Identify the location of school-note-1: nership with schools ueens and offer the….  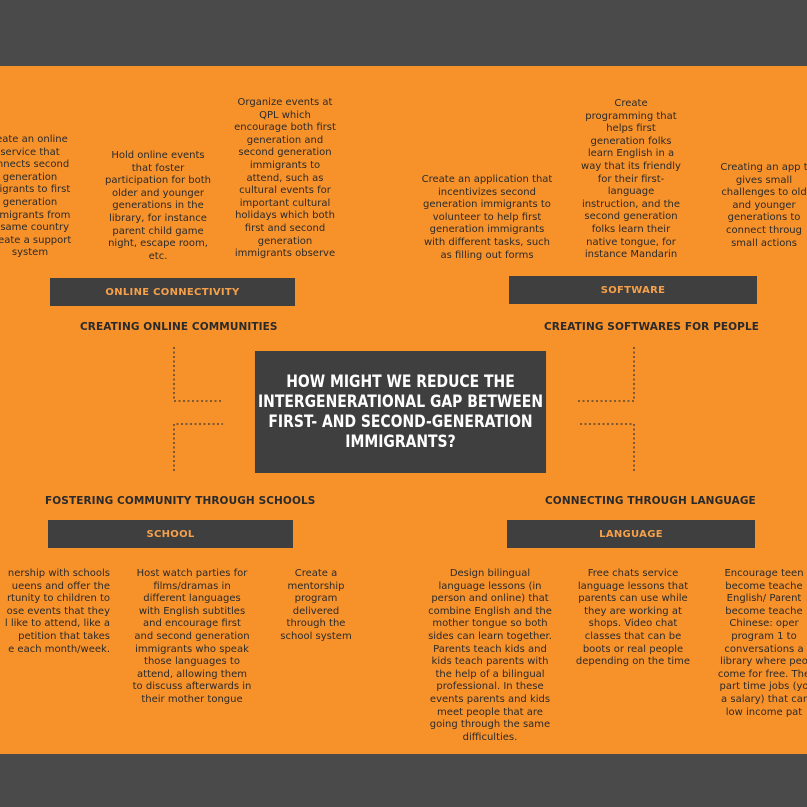
(57, 611).